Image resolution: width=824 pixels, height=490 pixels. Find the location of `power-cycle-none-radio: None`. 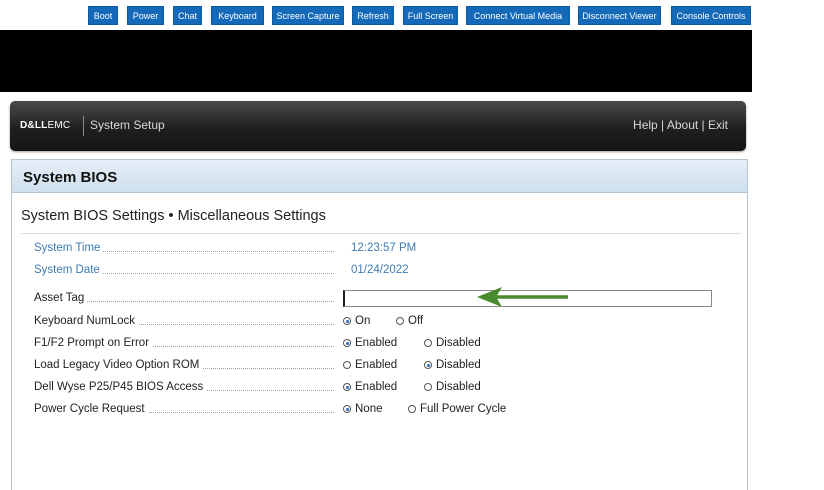

power-cycle-none-radio: None is located at coordinates (363, 409).